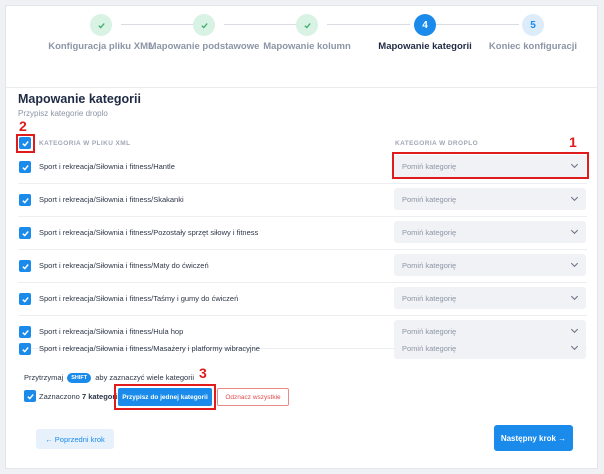 This screenshot has width=604, height=474. Describe the element at coordinates (307, 46) in the screenshot. I see `step-label: Mapowanie kolumn` at that location.